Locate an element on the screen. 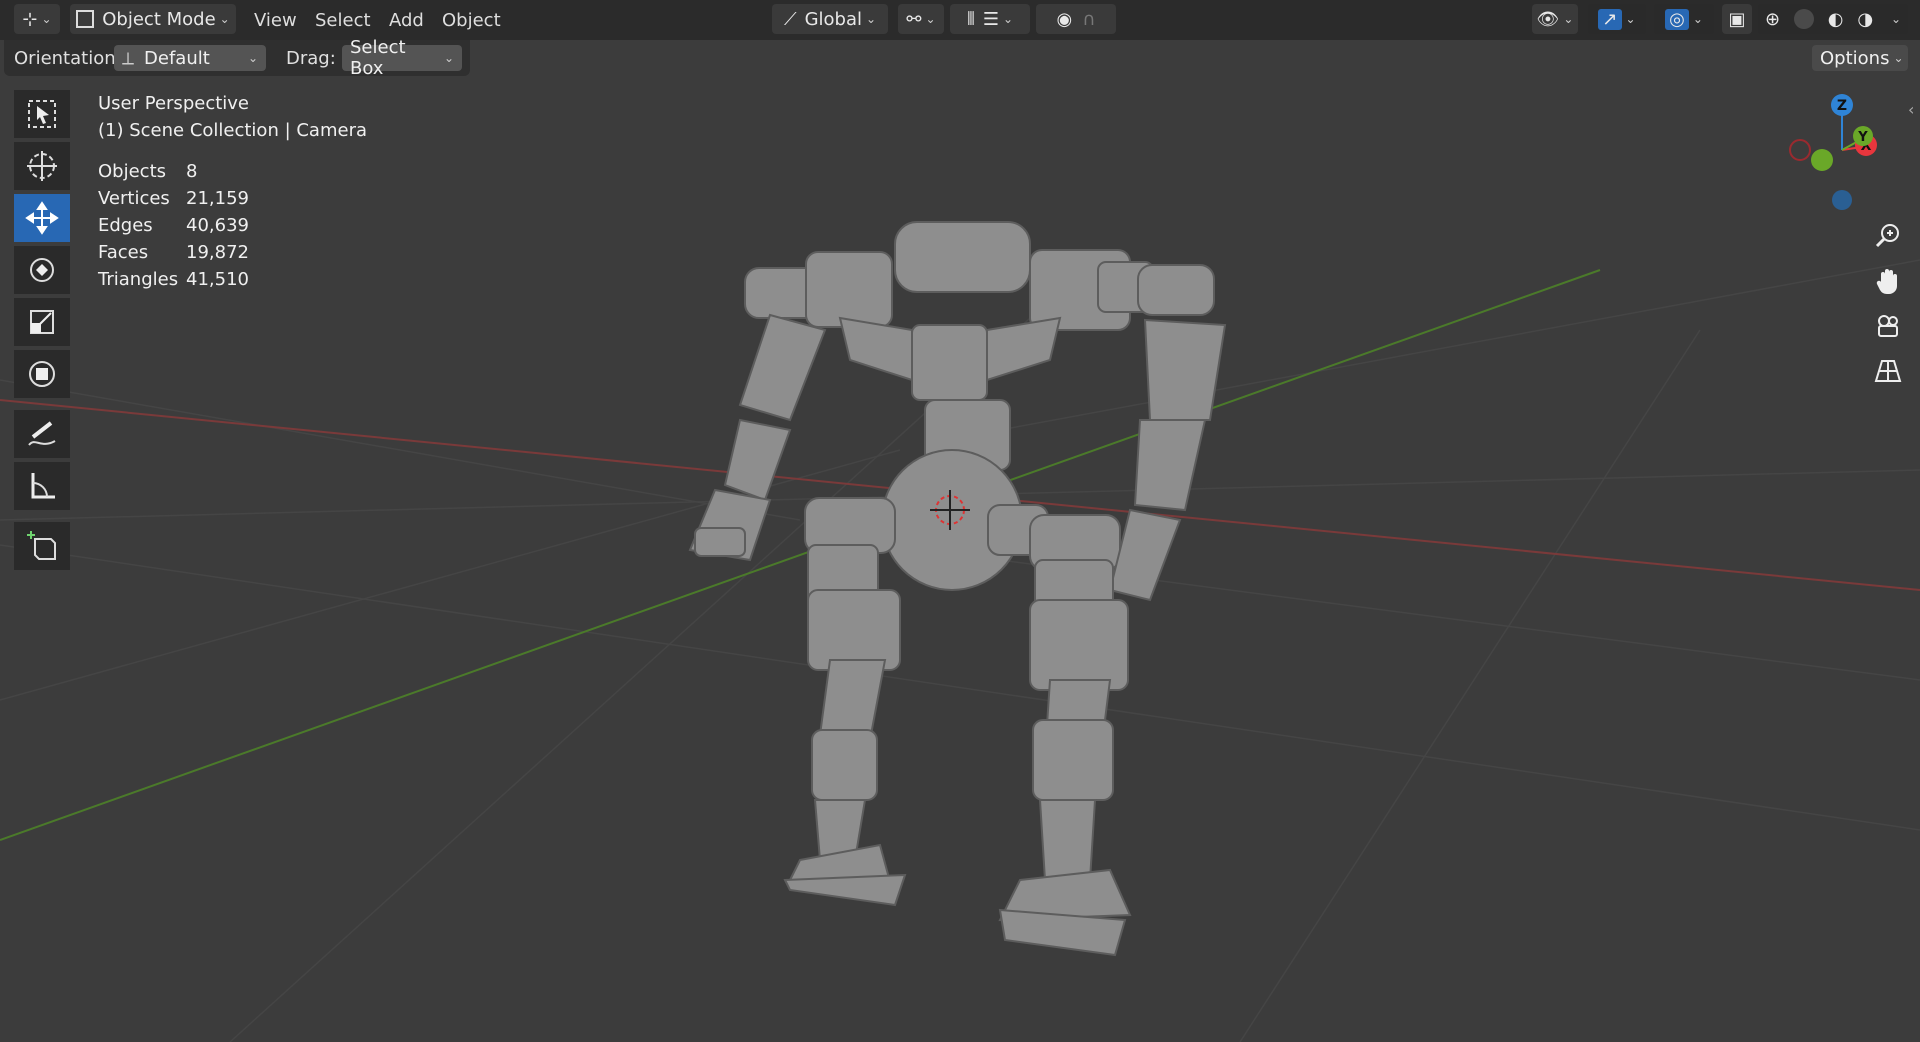  stat-row: Edges 40,639 is located at coordinates (173, 225).